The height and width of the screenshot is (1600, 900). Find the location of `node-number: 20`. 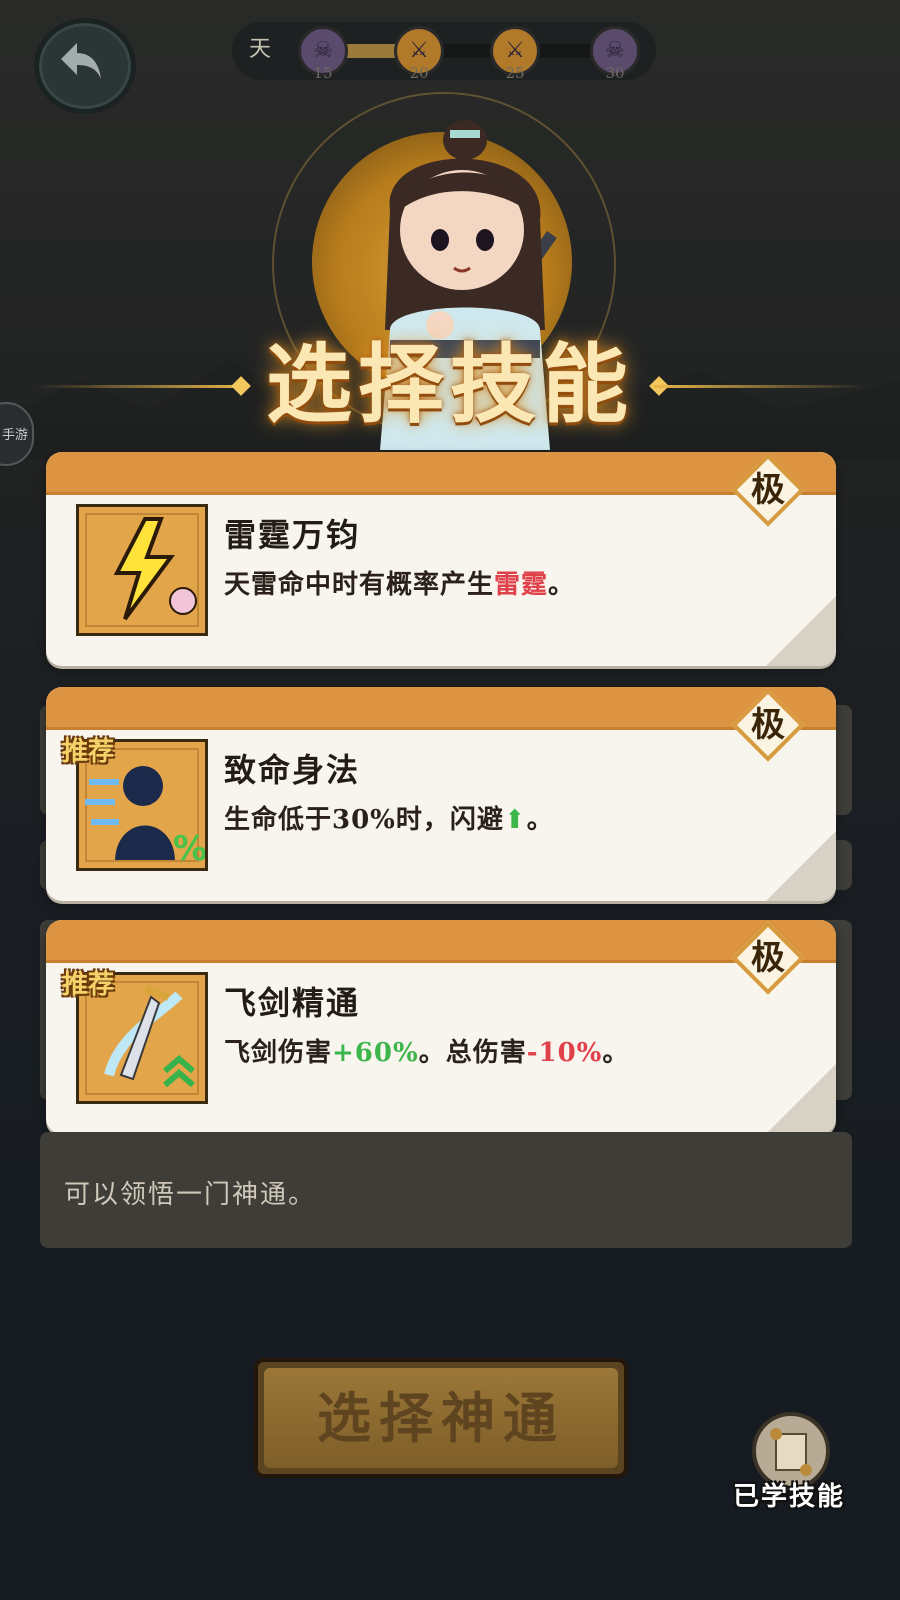

node-number: 20 is located at coordinates (419, 73).